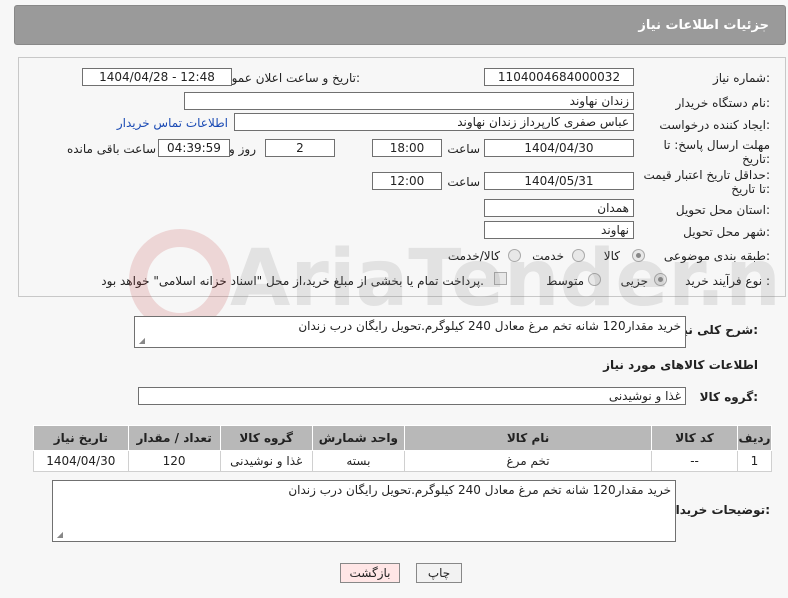  I want to click on page-title: جزئیات اطلاعات نیاز, so click(703, 25).